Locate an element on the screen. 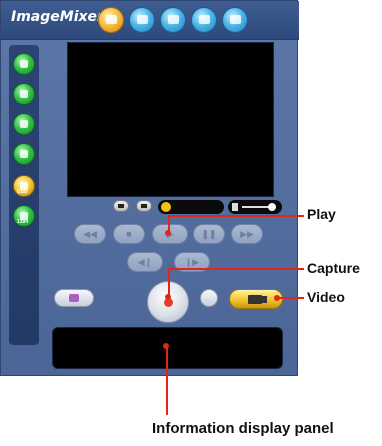 This screenshot has width=382, height=446. album-mode-button is located at coordinates (142, 20).